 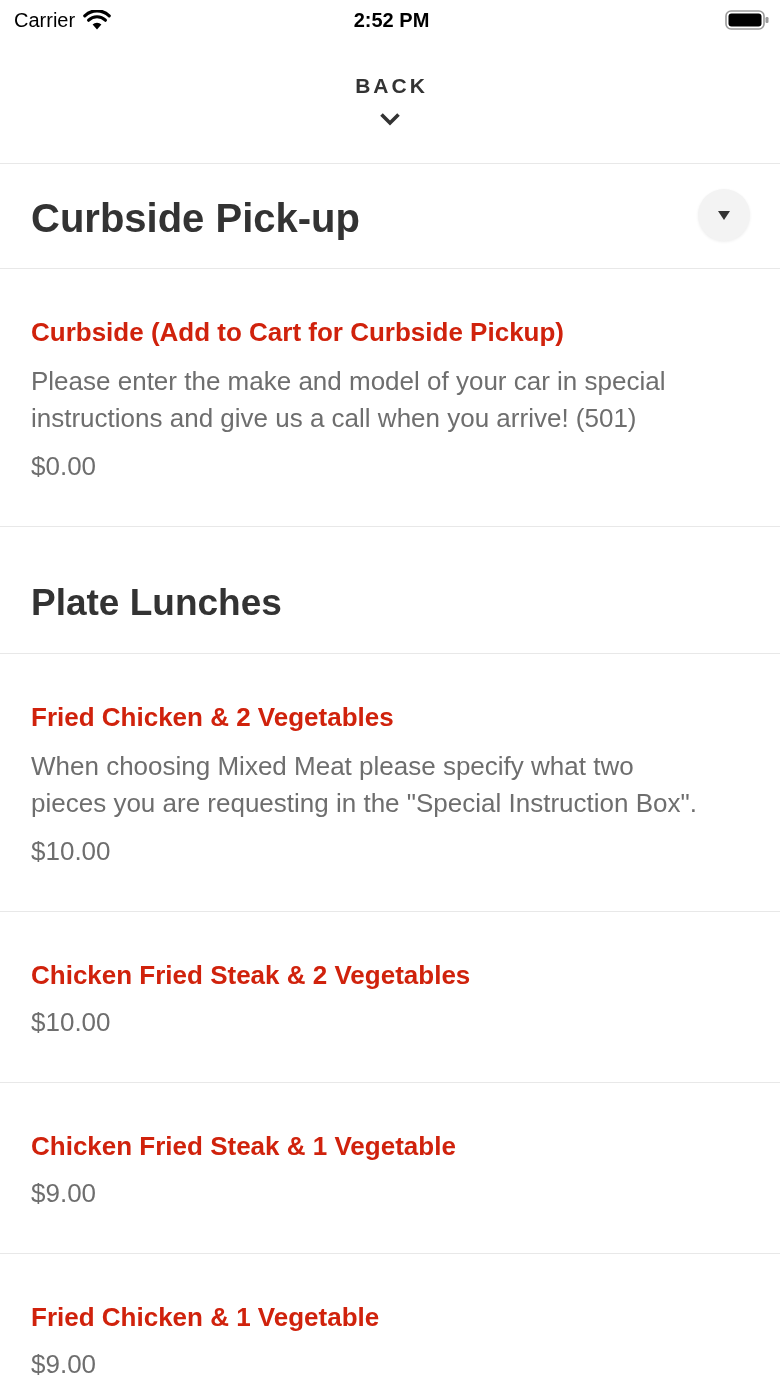 What do you see at coordinates (157, 603) in the screenshot?
I see `section-title: Plate Lunches` at bounding box center [157, 603].